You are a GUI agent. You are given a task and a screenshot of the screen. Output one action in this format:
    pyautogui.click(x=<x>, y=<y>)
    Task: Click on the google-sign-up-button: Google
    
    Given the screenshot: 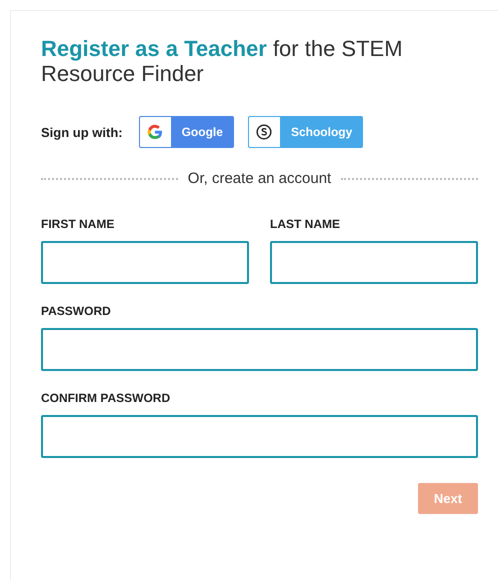 What is the action you would take?
    pyautogui.click(x=186, y=132)
    